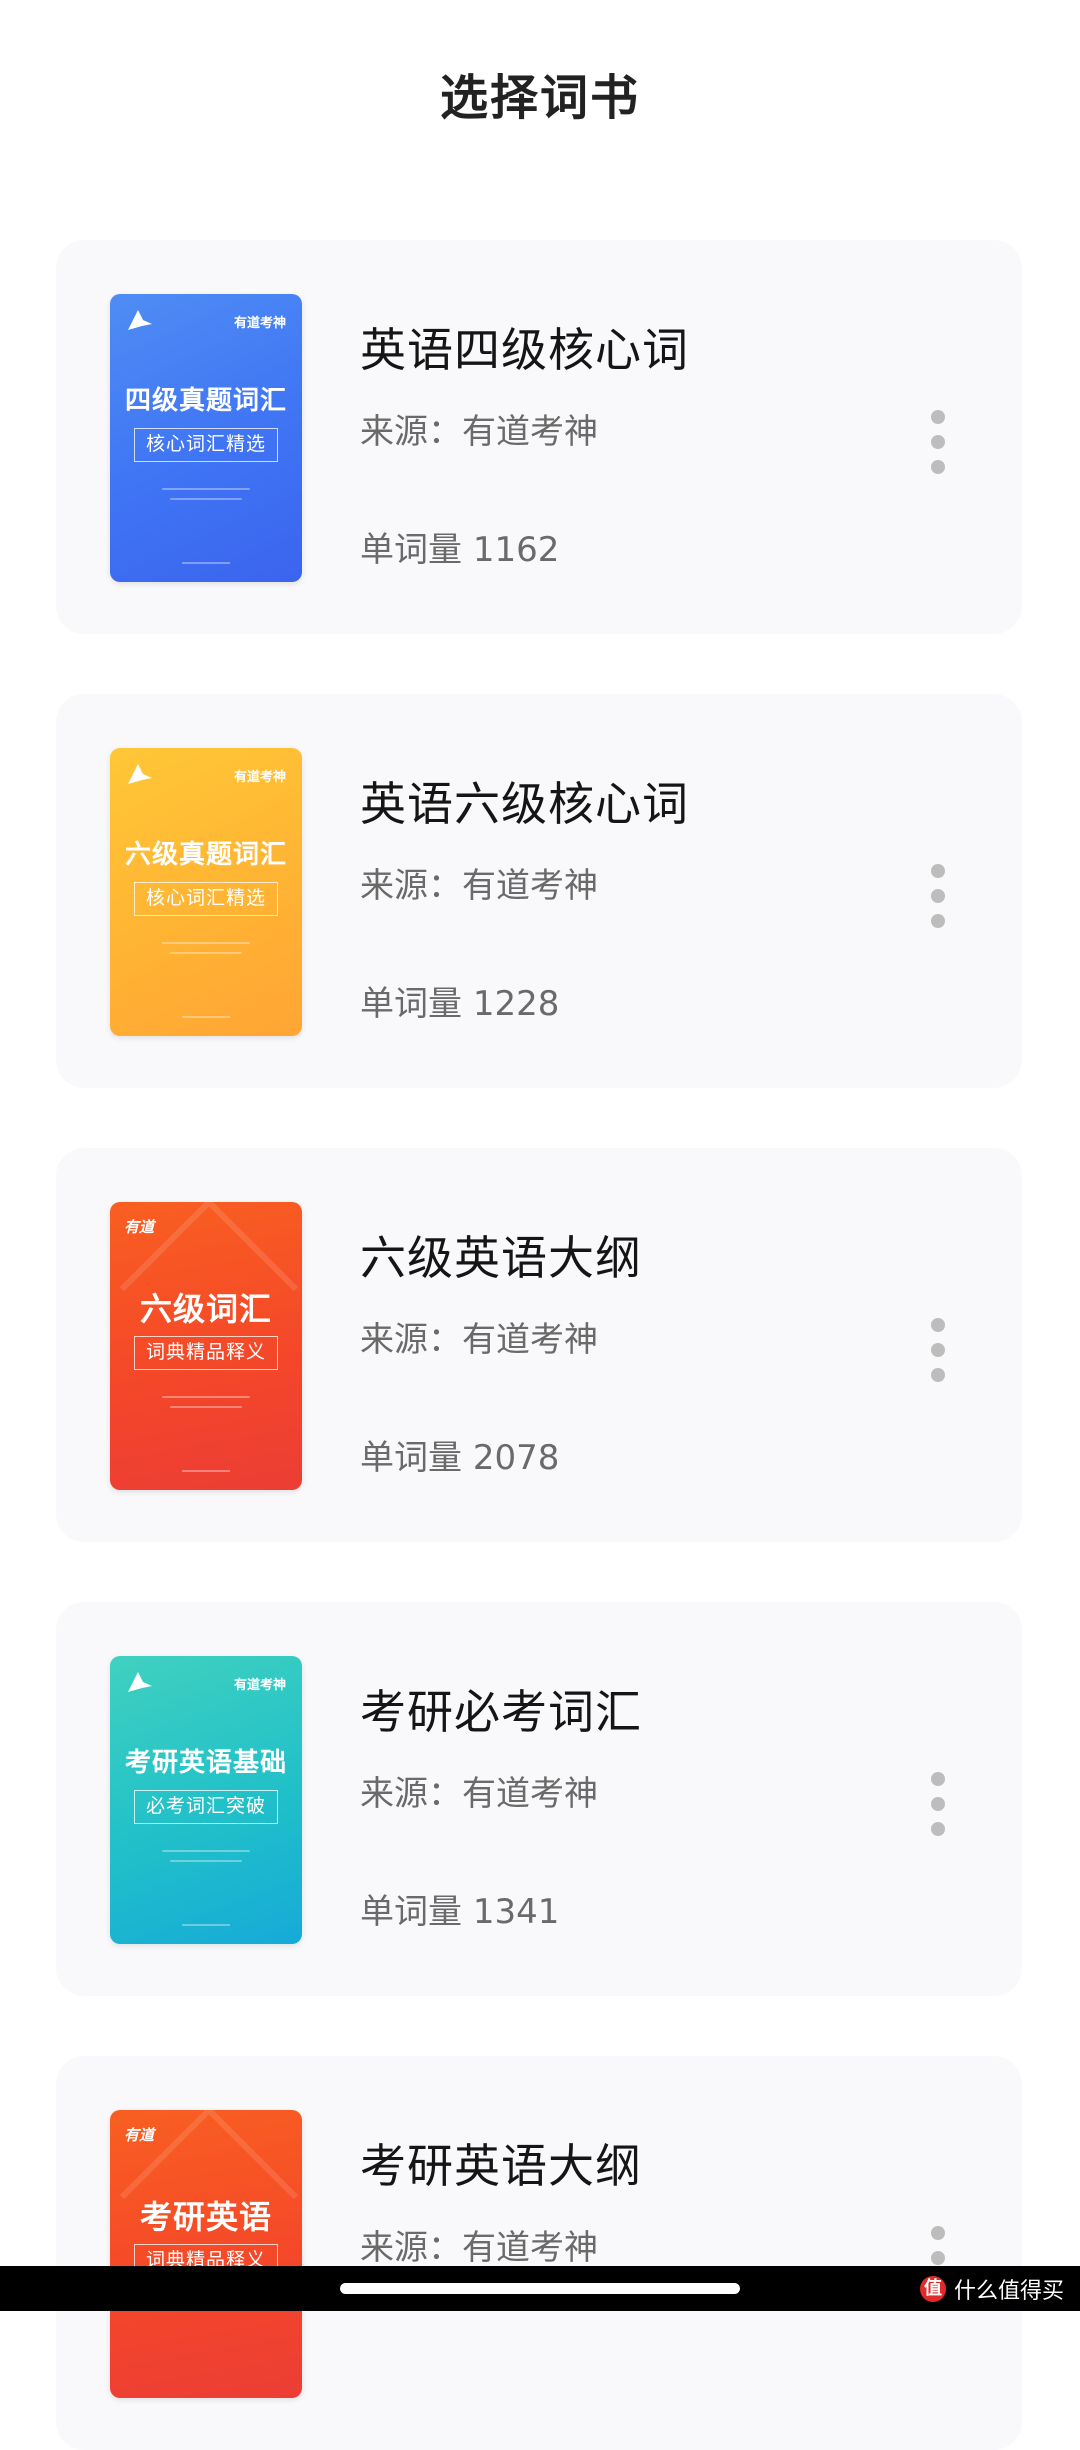 The width and height of the screenshot is (1080, 2450). I want to click on book-cover: 有道考神 六级真题词汇 核心词汇精选, so click(206, 892).